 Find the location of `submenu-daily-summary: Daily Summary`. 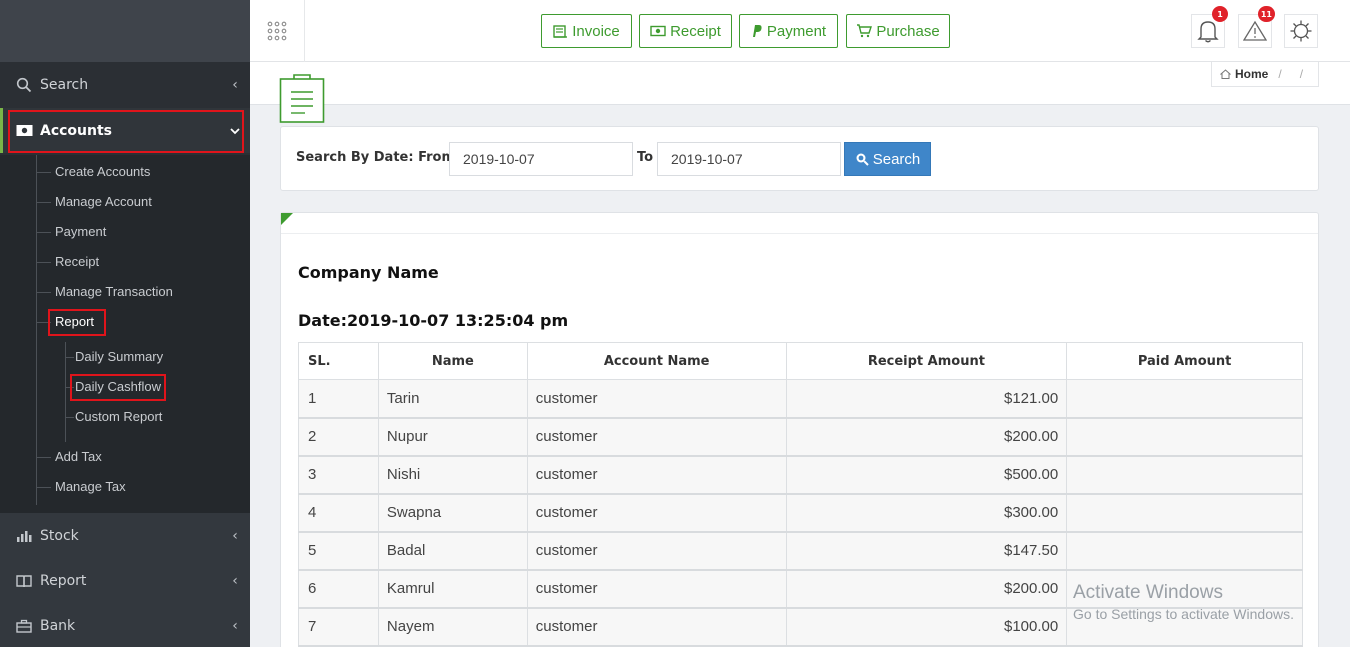

submenu-daily-summary: Daily Summary is located at coordinates (114, 356).